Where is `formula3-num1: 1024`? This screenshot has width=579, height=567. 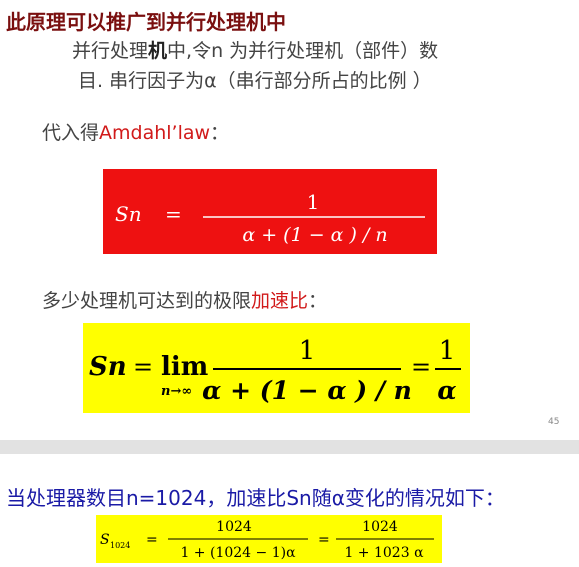
formula3-num1: 1024 is located at coordinates (234, 527).